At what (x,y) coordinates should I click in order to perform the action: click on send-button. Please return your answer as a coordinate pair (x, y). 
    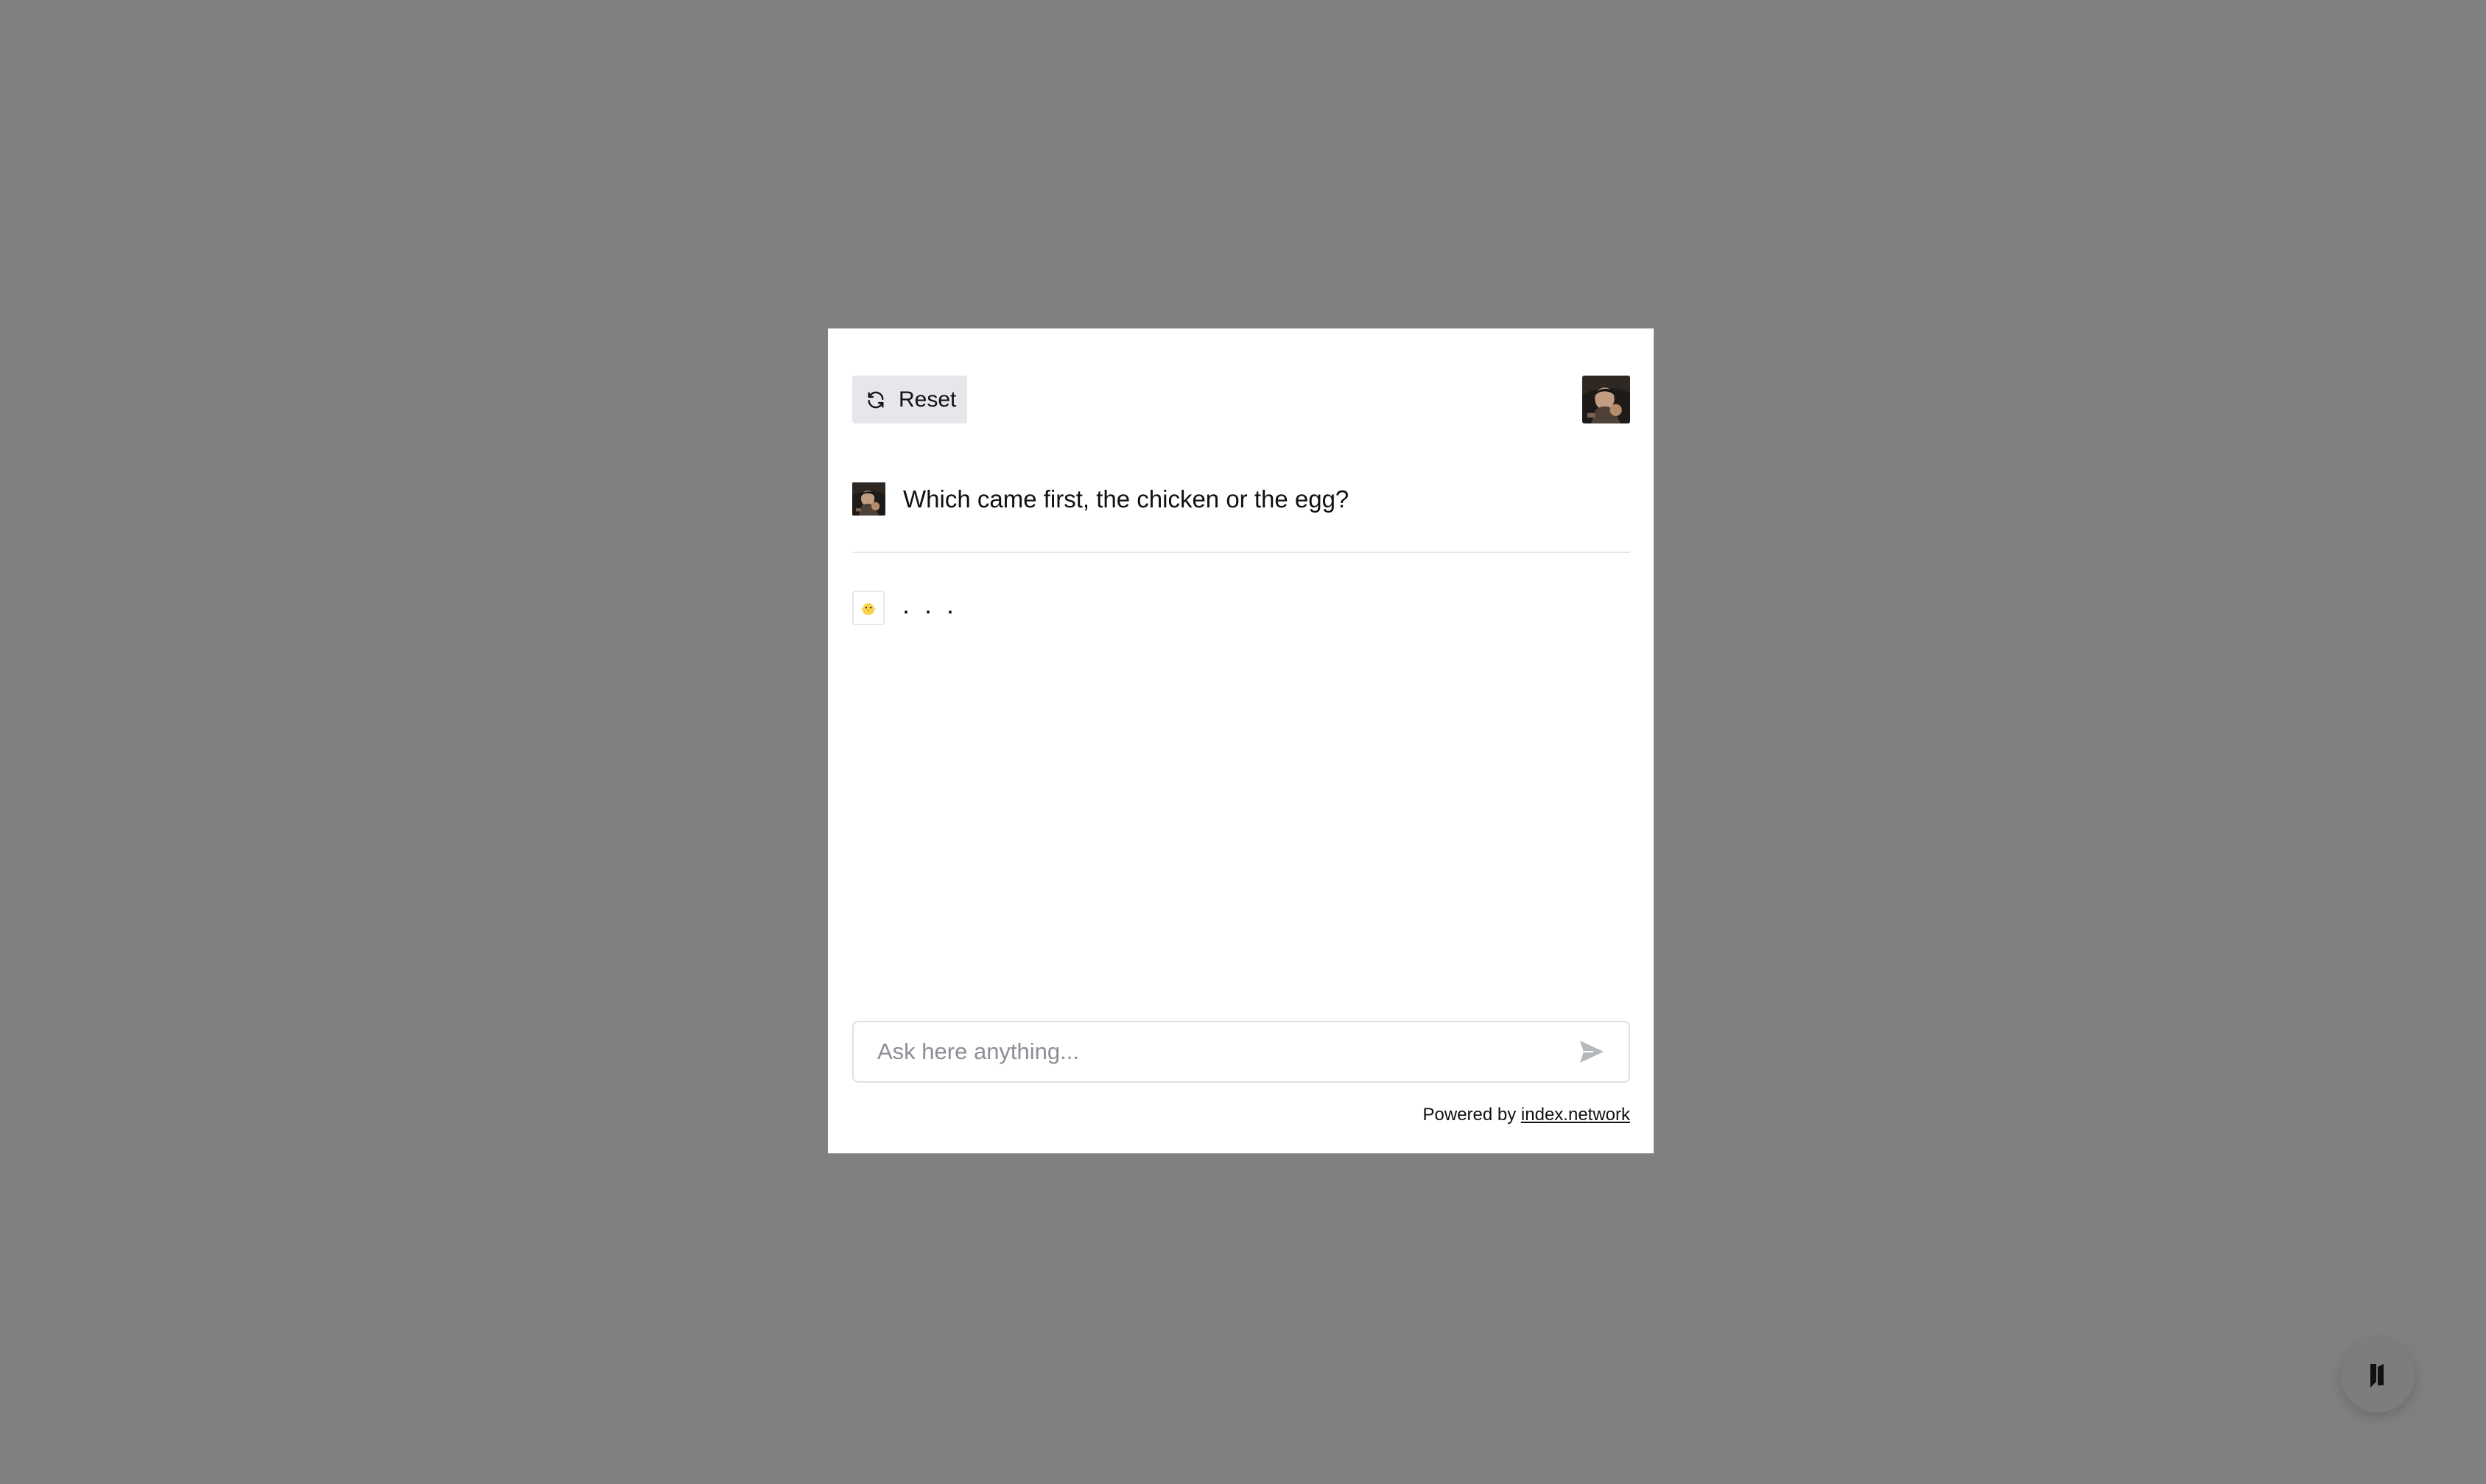
    Looking at the image, I should click on (1592, 1051).